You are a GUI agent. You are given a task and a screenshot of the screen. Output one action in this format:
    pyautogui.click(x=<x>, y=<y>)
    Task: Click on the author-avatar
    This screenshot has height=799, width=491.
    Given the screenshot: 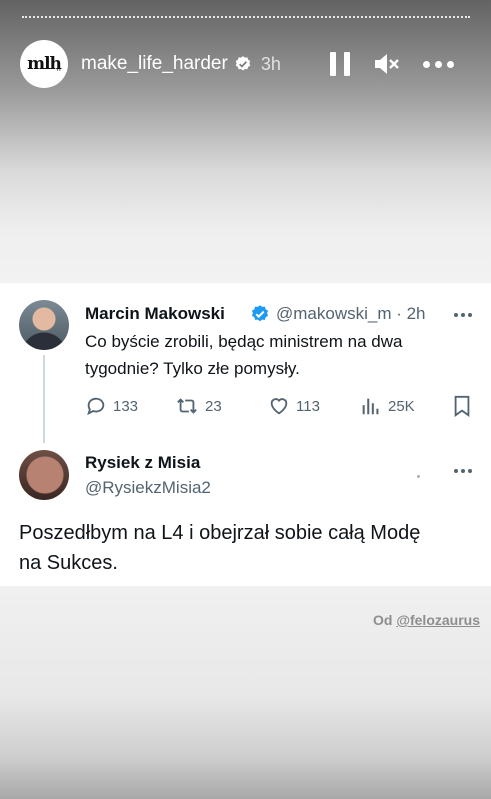 What is the action you would take?
    pyautogui.click(x=44, y=325)
    